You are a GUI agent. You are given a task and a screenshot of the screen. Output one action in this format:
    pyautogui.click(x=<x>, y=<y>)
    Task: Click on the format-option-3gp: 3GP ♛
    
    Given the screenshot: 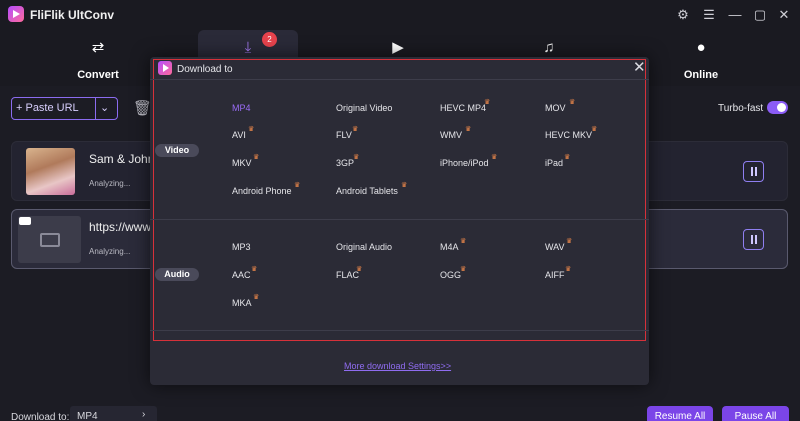 What is the action you would take?
    pyautogui.click(x=347, y=161)
    